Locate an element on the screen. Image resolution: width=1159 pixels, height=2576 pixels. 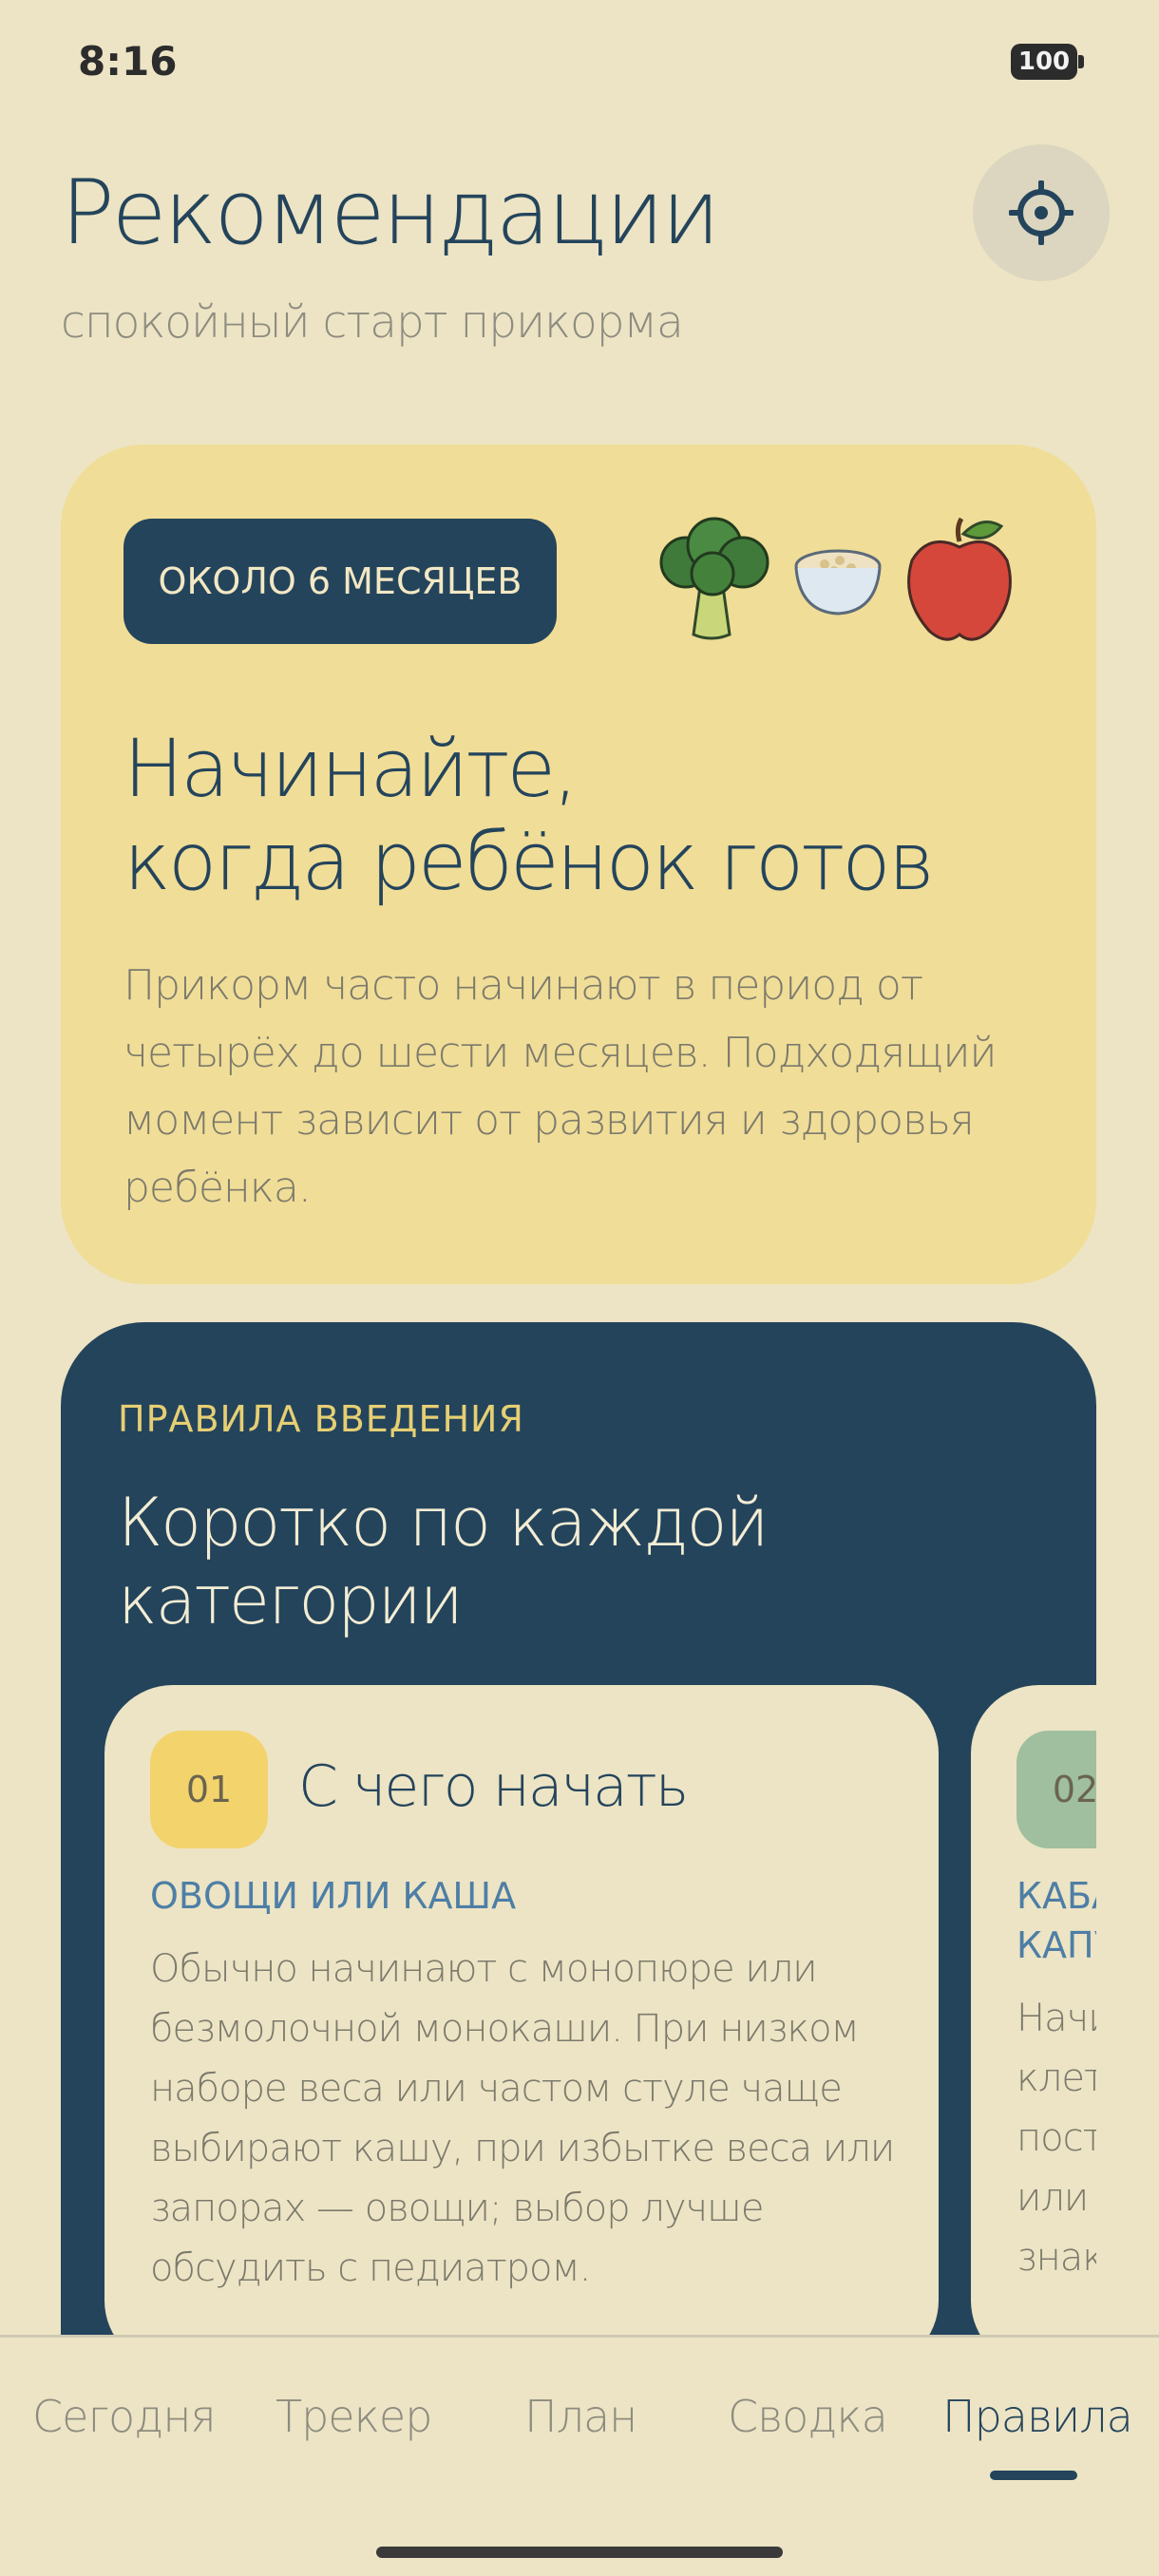
rule-card-2: 02 КАБА КАПУ Начи клет пост или знак is located at coordinates (1033, 2026).